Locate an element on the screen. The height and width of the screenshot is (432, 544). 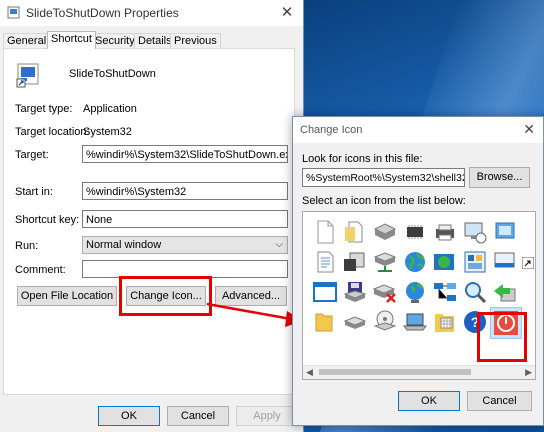
run-select-value: Normal window is located at coordinates (124, 245).